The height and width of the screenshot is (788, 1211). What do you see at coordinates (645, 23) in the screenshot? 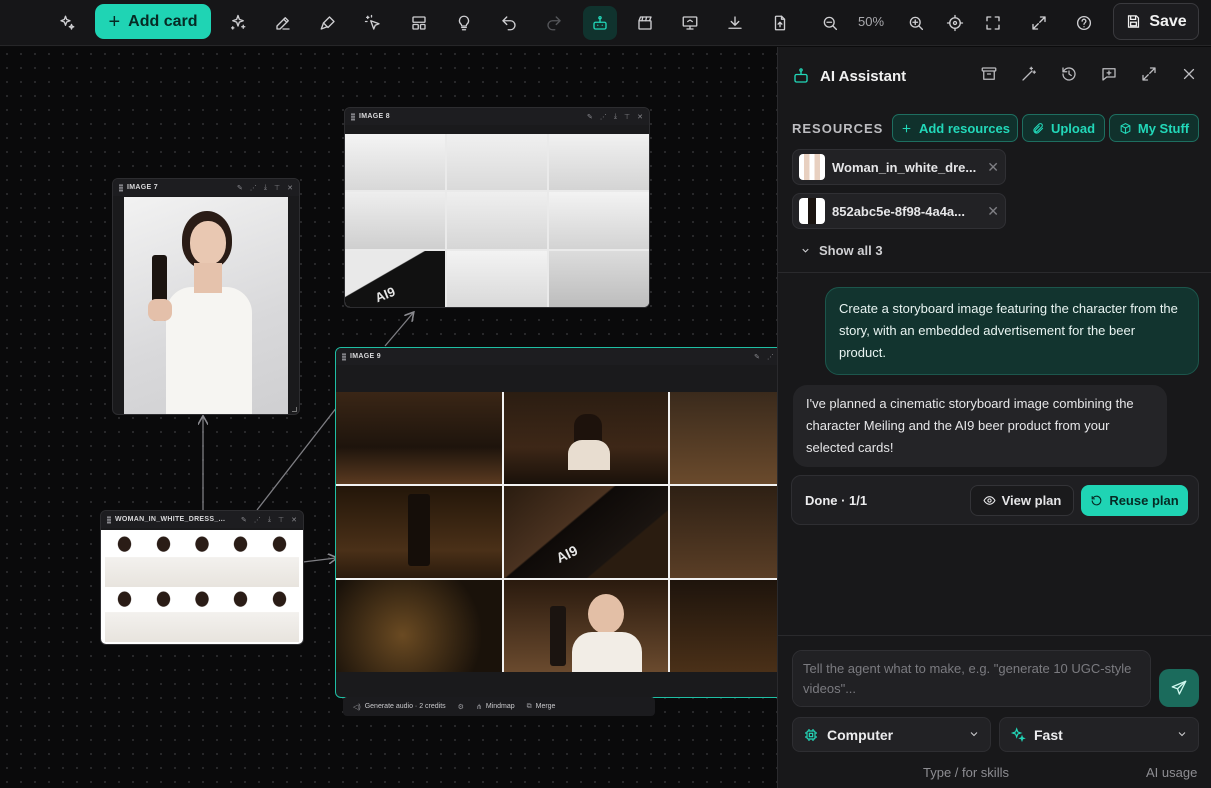
I see `clapperboard-icon` at bounding box center [645, 23].